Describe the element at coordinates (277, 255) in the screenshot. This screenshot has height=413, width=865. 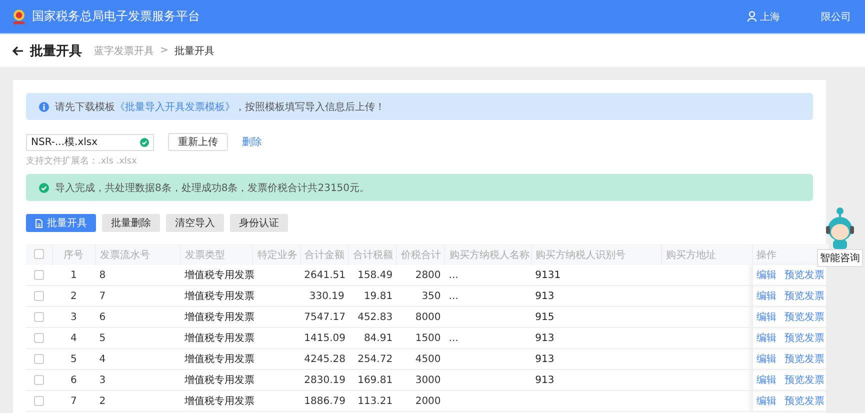
I see `column-header: 特定业务` at that location.